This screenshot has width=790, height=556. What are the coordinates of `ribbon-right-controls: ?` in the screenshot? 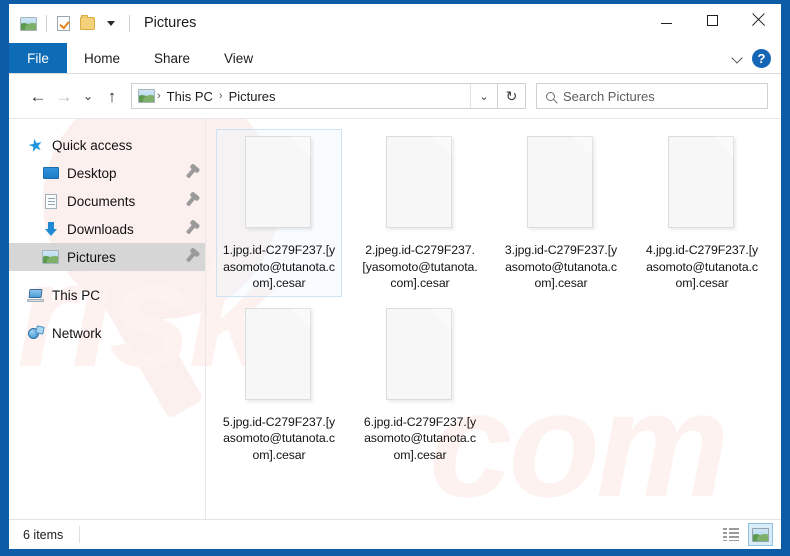 It's located at (754, 58).